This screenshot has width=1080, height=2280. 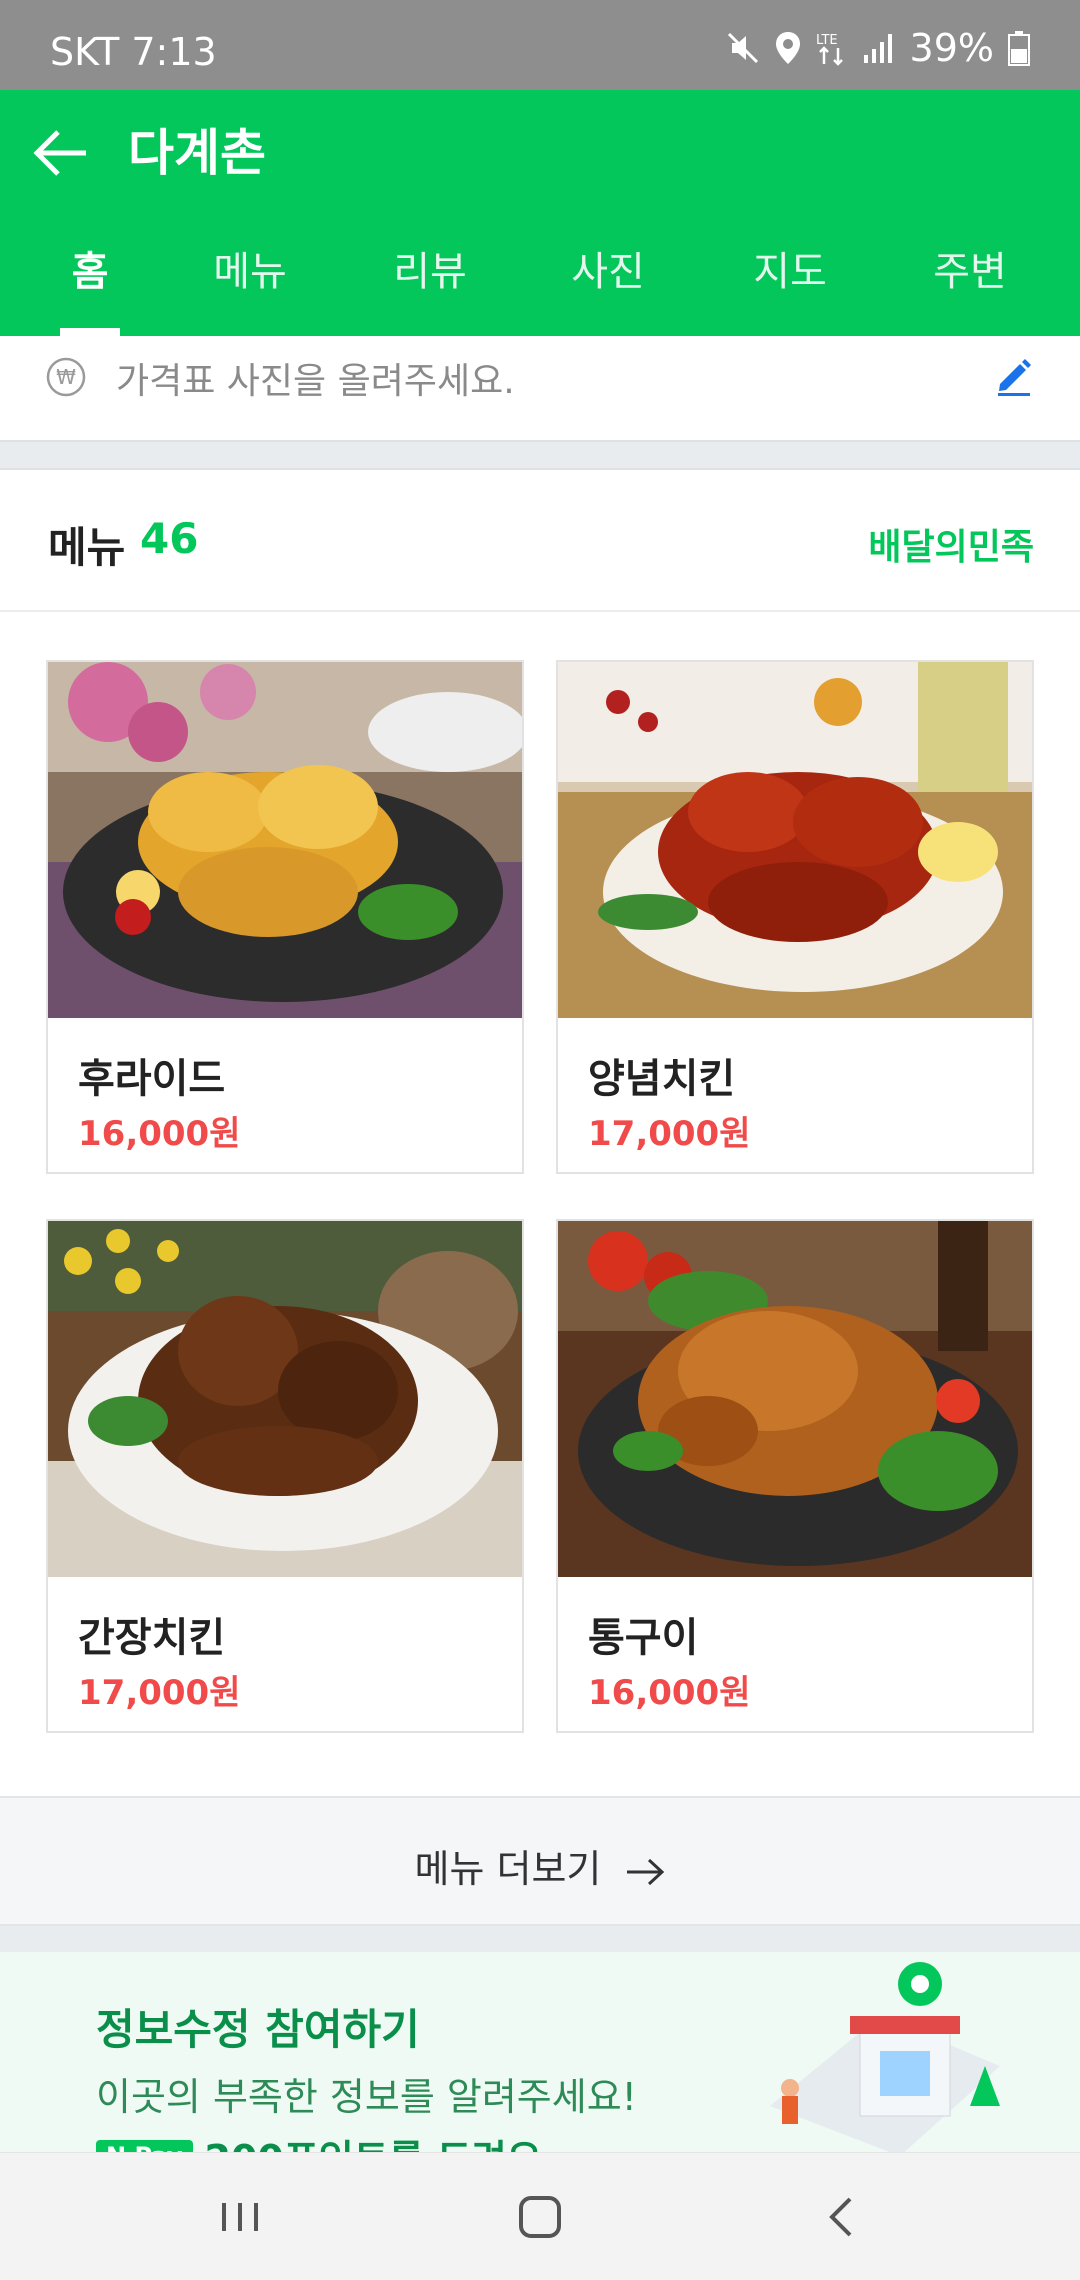 What do you see at coordinates (790, 276) in the screenshot?
I see `tab-map: 지도` at bounding box center [790, 276].